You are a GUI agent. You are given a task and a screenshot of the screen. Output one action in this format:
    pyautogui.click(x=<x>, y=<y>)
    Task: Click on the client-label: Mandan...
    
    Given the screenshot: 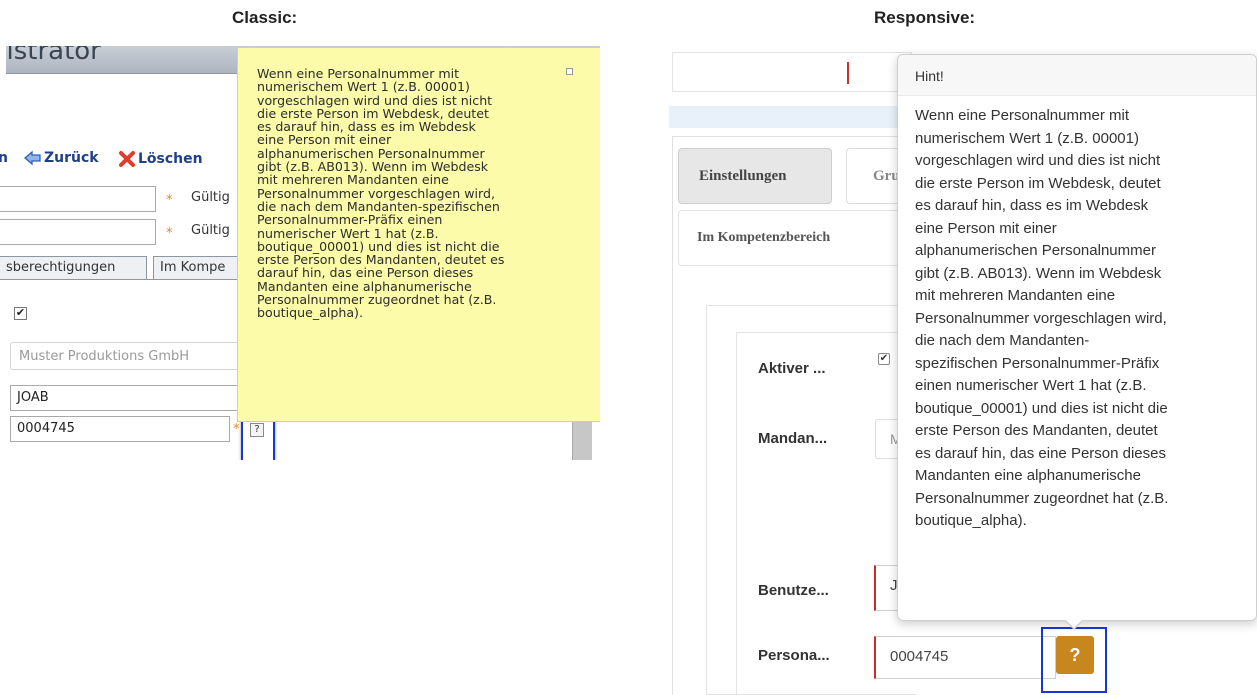 What is the action you would take?
    pyautogui.click(x=793, y=438)
    